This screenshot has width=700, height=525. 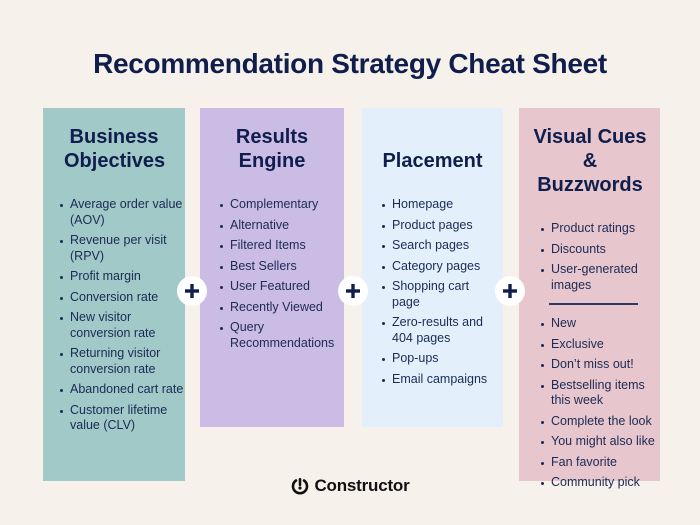 I want to click on list-item: Complete the look, so click(x=600, y=422).